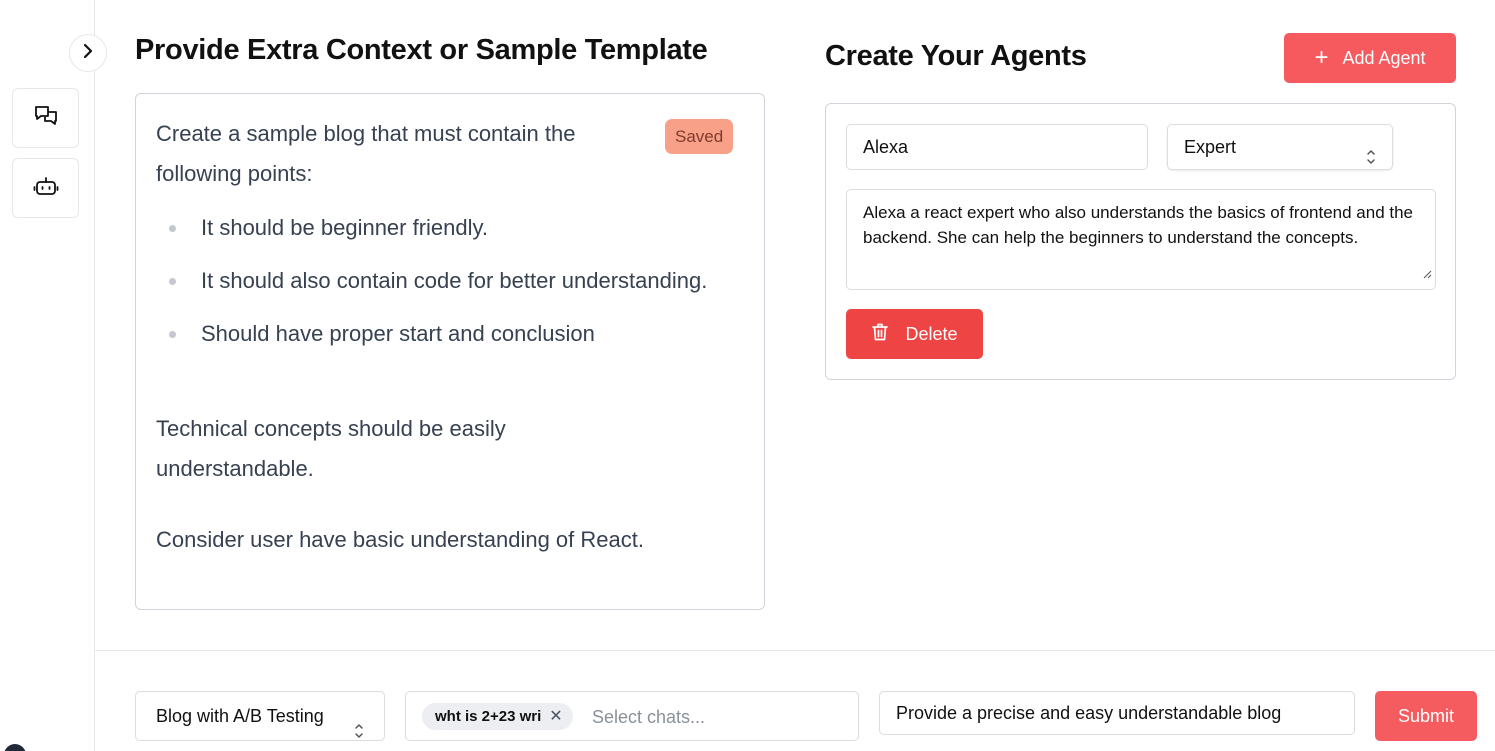 The width and height of the screenshot is (1495, 751). I want to click on sidebar, so click(47, 375).